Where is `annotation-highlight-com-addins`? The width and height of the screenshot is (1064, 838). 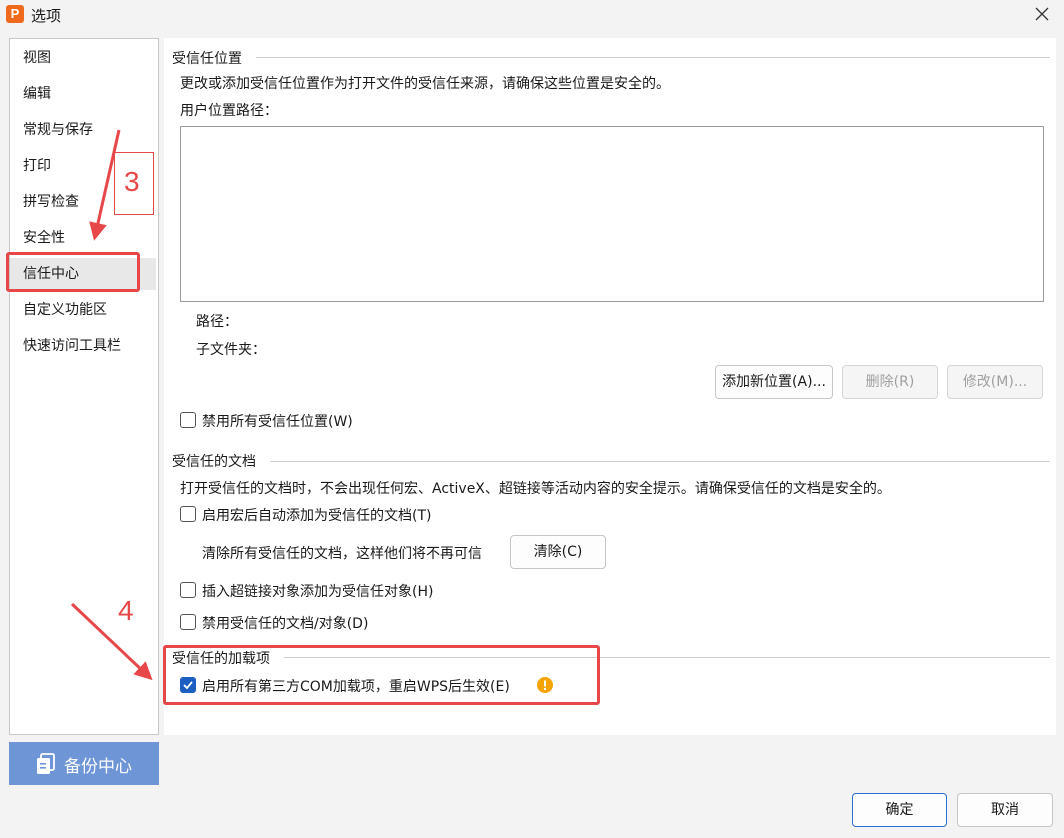 annotation-highlight-com-addins is located at coordinates (381, 675).